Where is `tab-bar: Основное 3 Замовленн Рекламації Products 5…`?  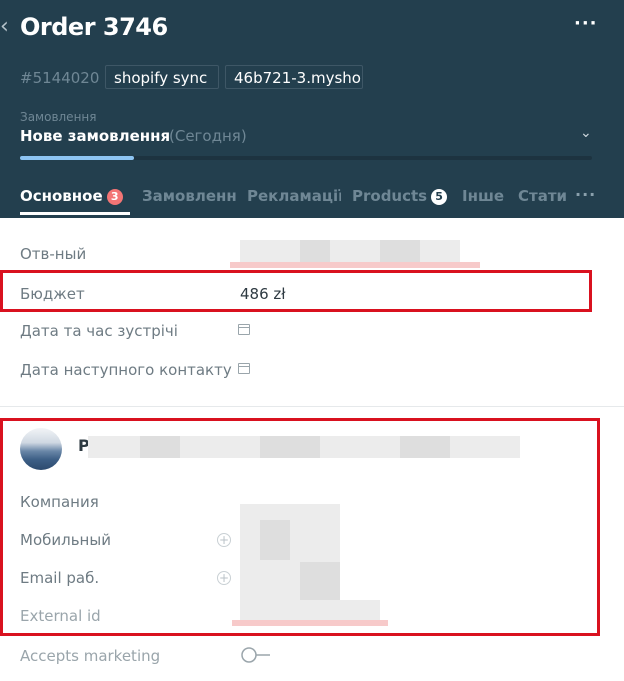 tab-bar: Основное 3 Замовленн Рекламації Products 5… is located at coordinates (322, 200).